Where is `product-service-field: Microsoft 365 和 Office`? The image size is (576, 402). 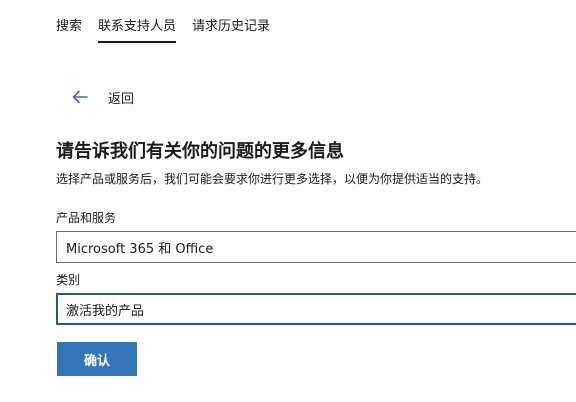
product-service-field: Microsoft 365 和 Office is located at coordinates (316, 247).